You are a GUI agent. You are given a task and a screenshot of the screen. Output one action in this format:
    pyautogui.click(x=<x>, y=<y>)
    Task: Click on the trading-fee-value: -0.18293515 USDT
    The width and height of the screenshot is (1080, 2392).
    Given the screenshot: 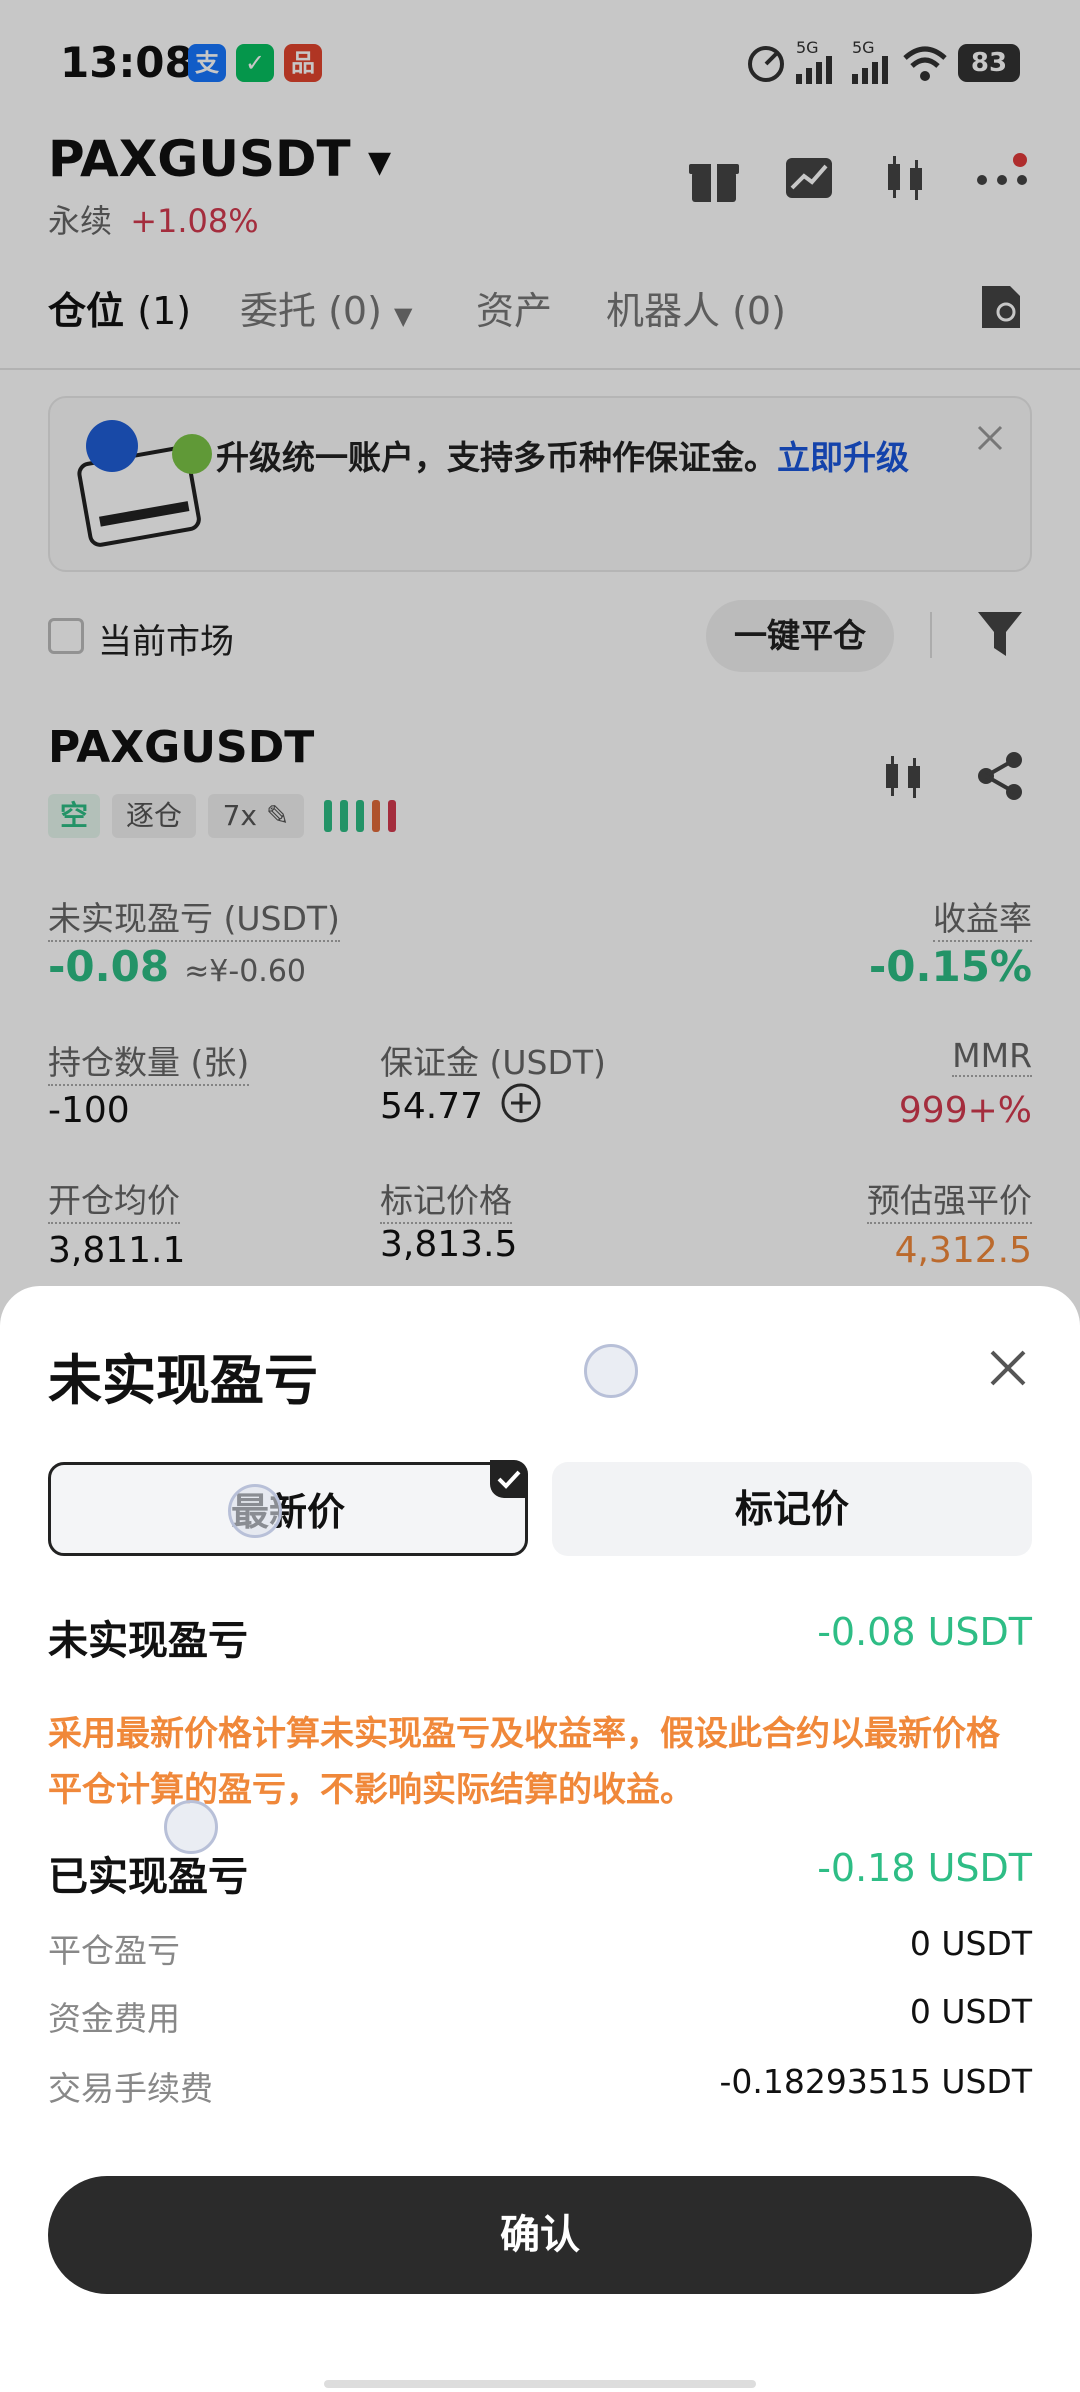 What is the action you would take?
    pyautogui.click(x=875, y=2081)
    